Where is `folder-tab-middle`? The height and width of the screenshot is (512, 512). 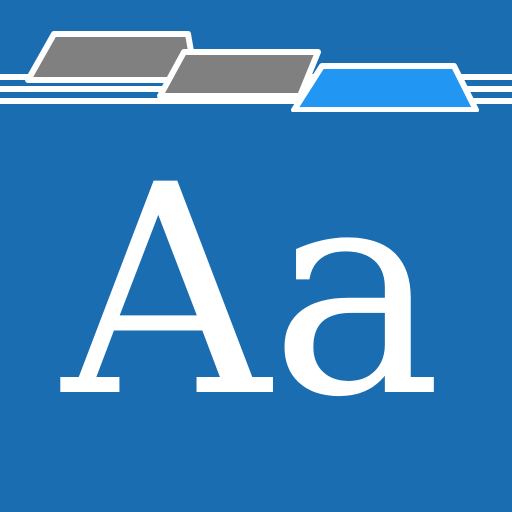
folder-tab-middle is located at coordinates (239, 74).